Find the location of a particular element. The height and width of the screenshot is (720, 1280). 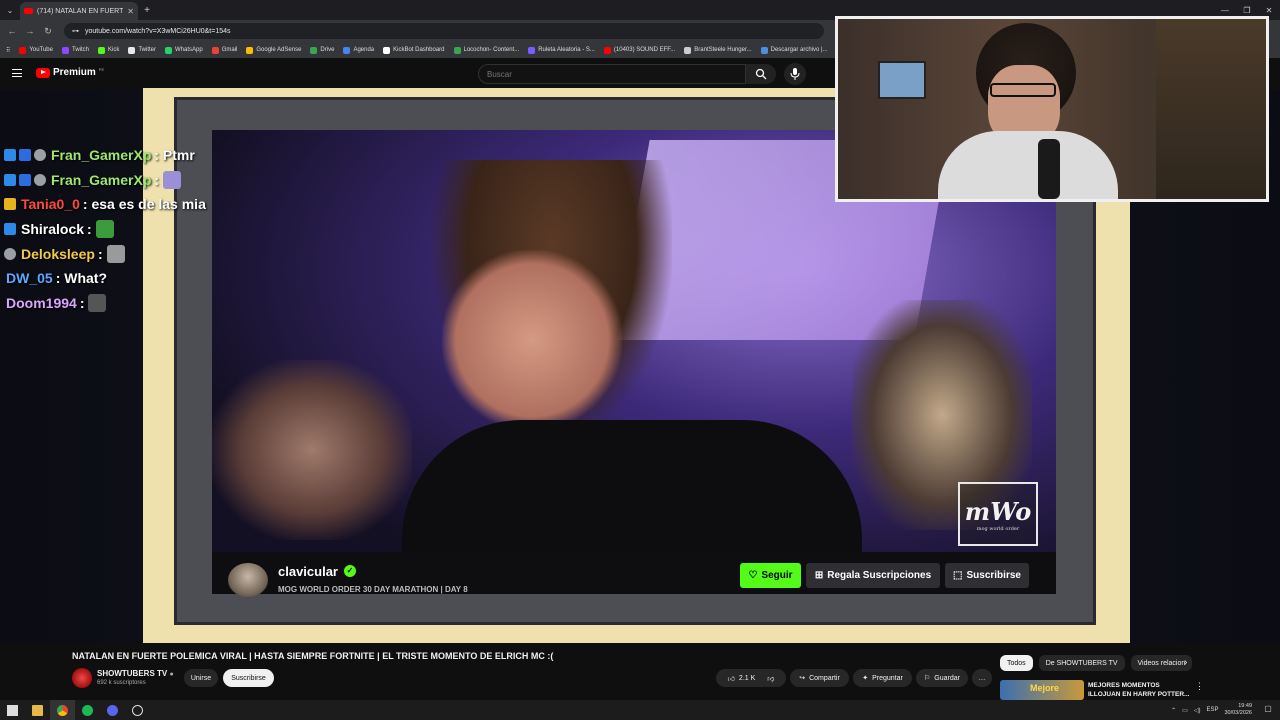

share-button: ↪ Compartir is located at coordinates (819, 678).